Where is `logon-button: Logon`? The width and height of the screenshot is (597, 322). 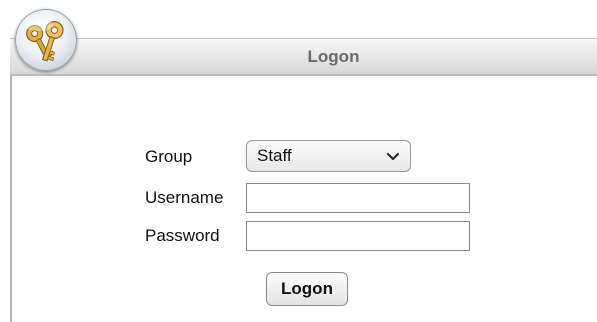
logon-button: Logon is located at coordinates (307, 289).